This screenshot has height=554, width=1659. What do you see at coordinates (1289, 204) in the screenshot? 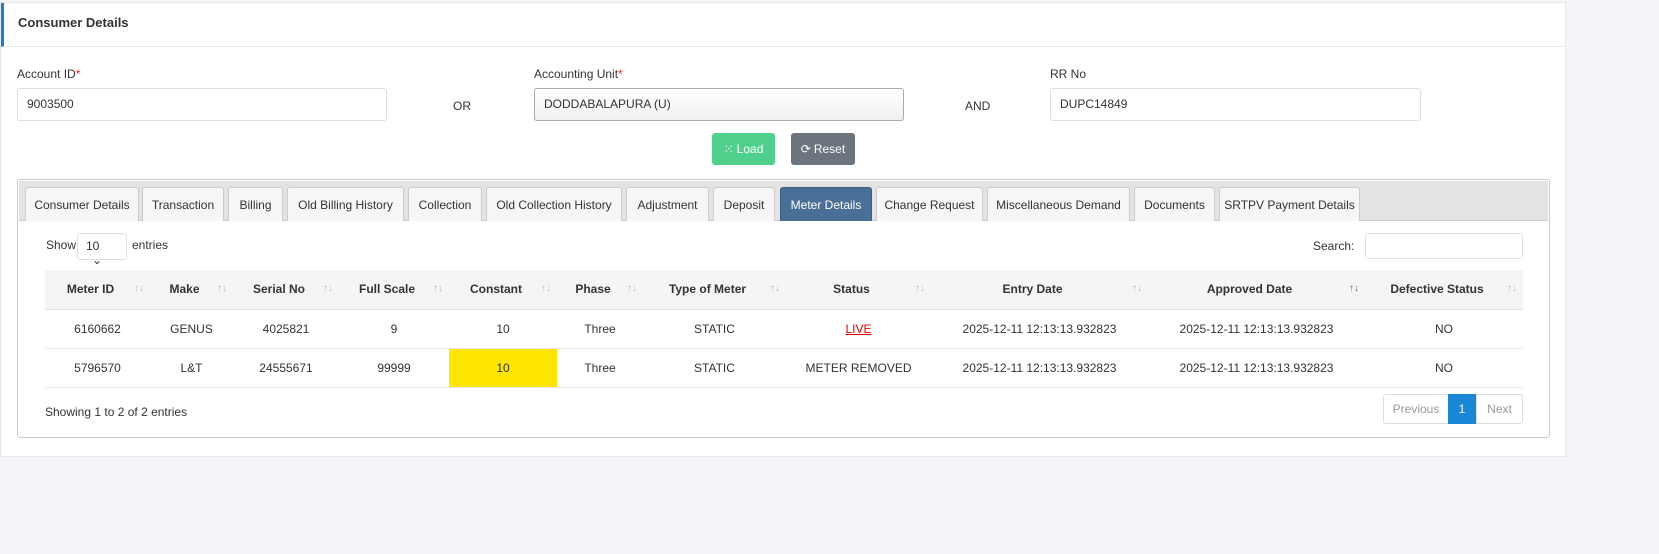
I see `tab-srtpv-payment-details: SRTPV Payment Details` at bounding box center [1289, 204].